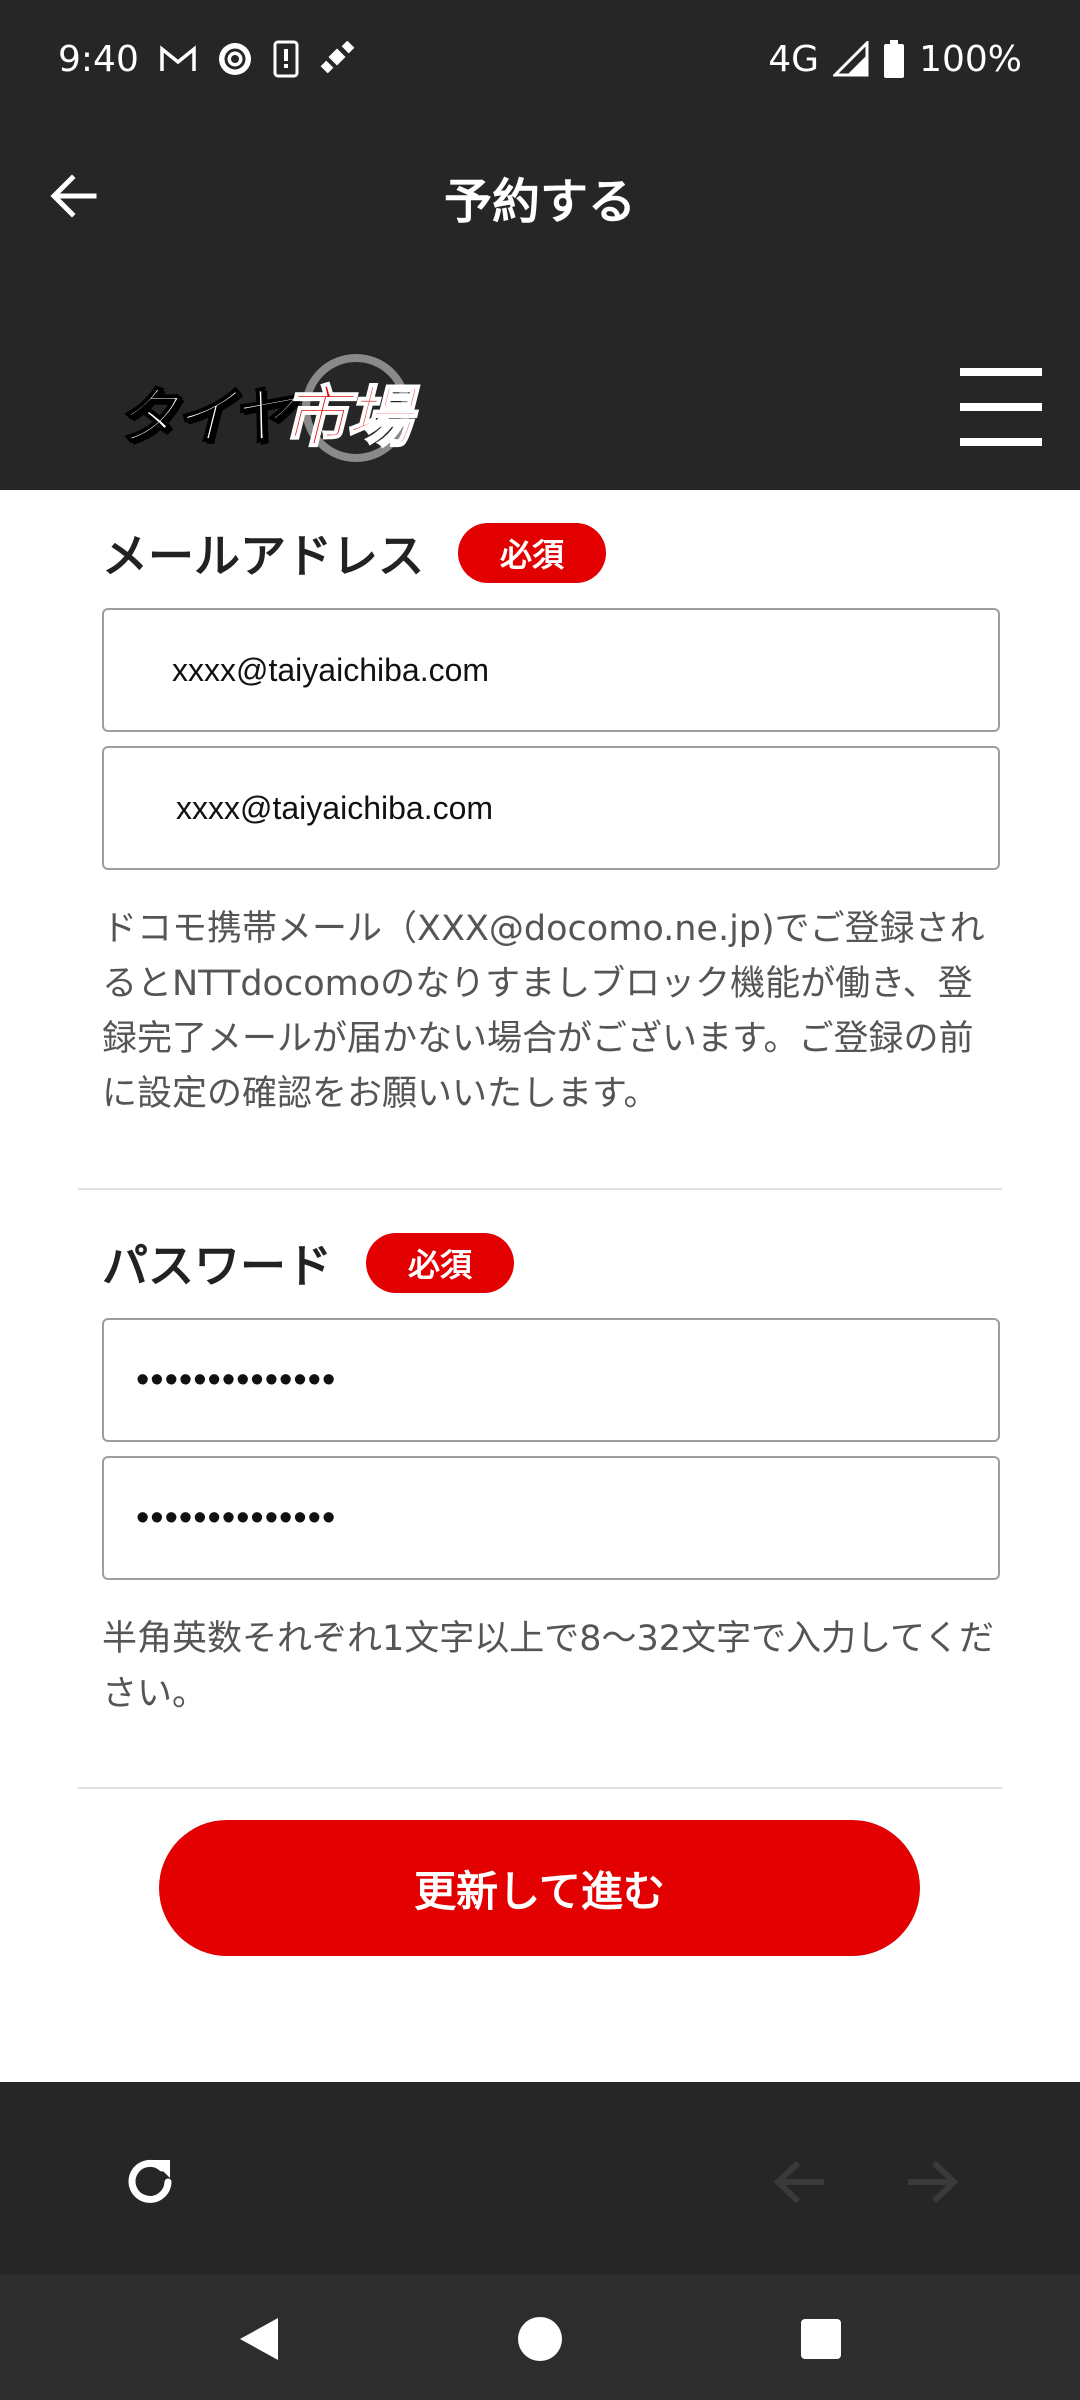  Describe the element at coordinates (551, 670) in the screenshot. I see `email-field` at that location.